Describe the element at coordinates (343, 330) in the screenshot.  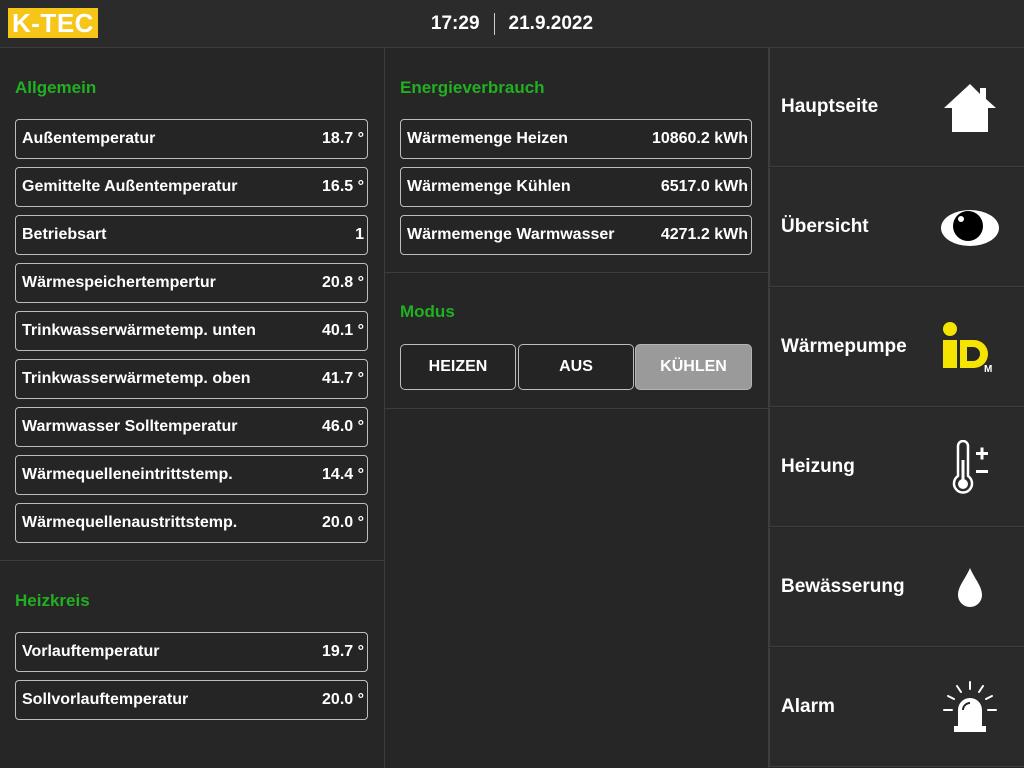
I see `row-value: 40.1 °` at that location.